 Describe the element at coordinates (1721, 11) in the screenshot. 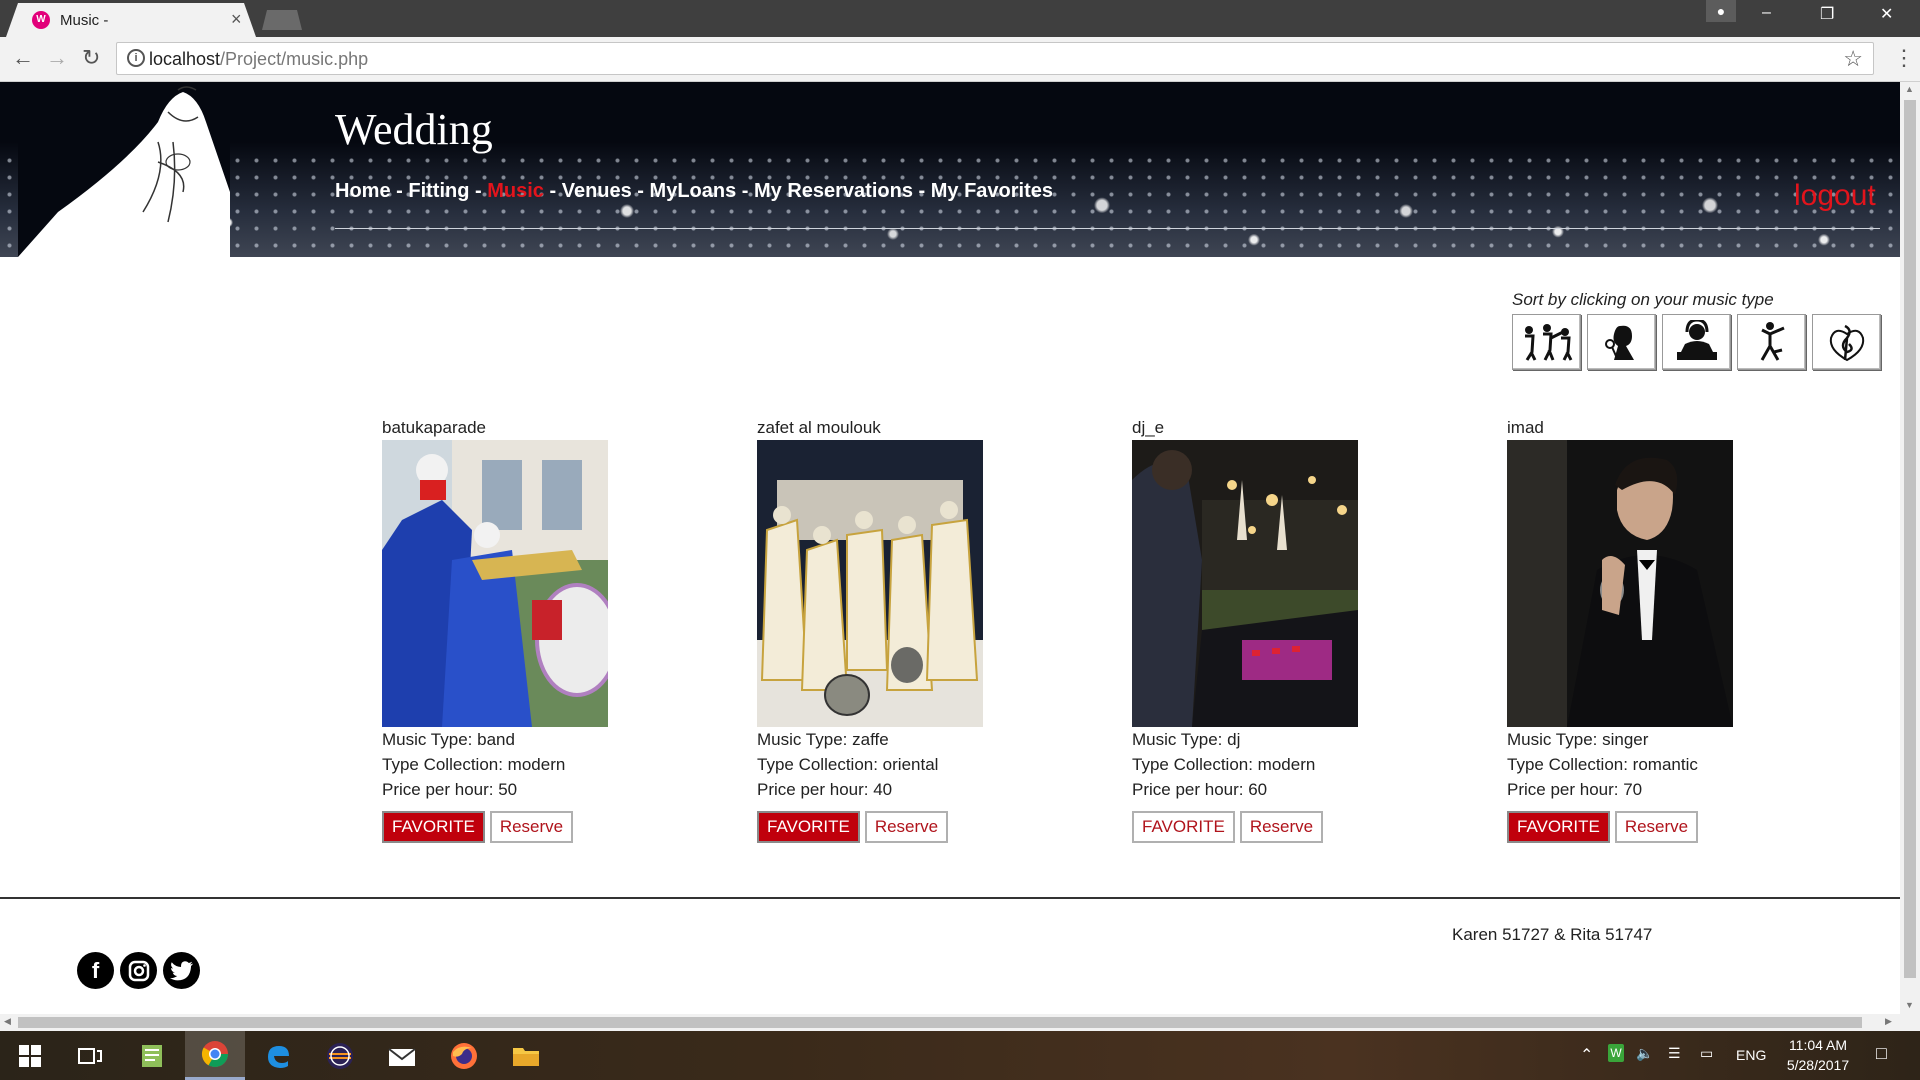

I see `profile-icon: ●` at that location.